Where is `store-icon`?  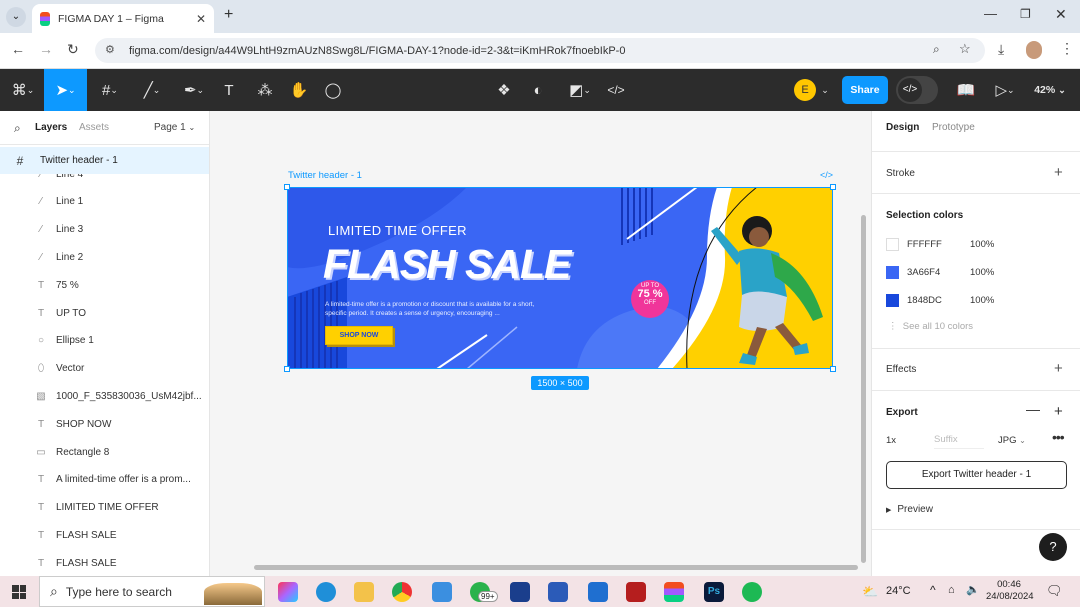 store-icon is located at coordinates (598, 592).